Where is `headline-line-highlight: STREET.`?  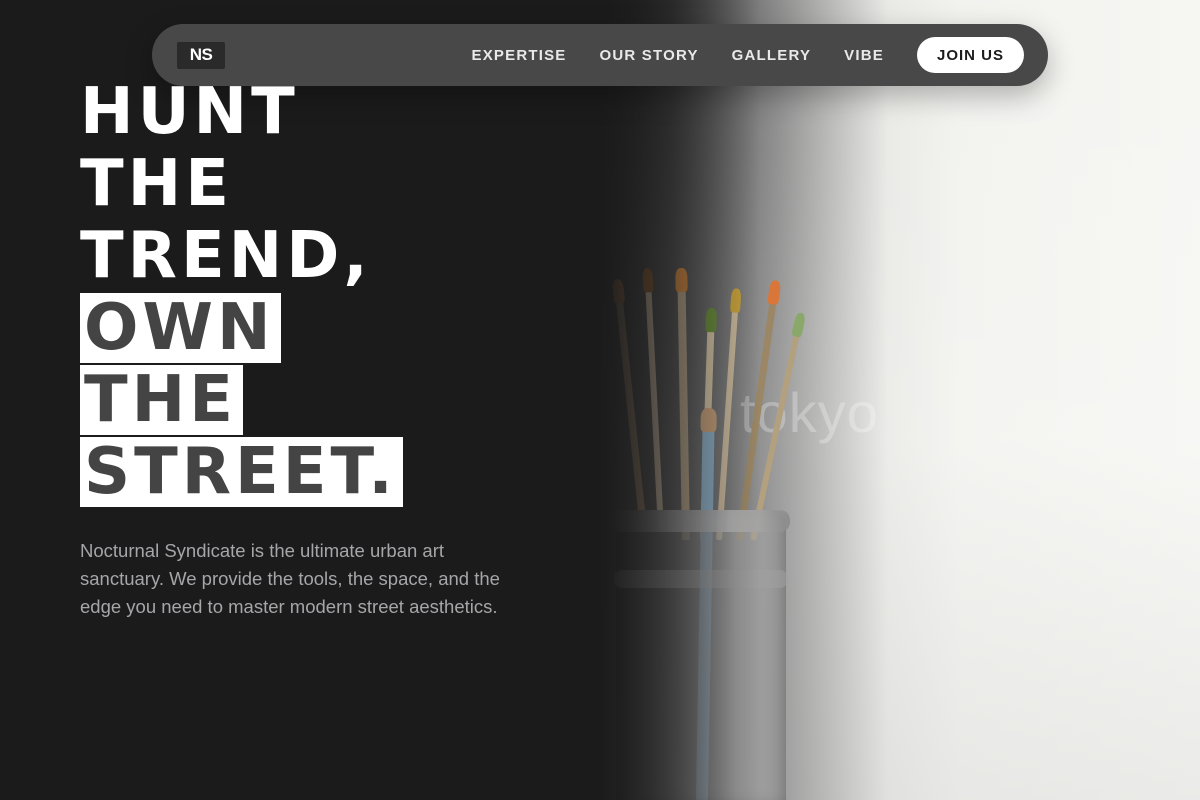
headline-line-highlight: STREET. is located at coordinates (241, 472).